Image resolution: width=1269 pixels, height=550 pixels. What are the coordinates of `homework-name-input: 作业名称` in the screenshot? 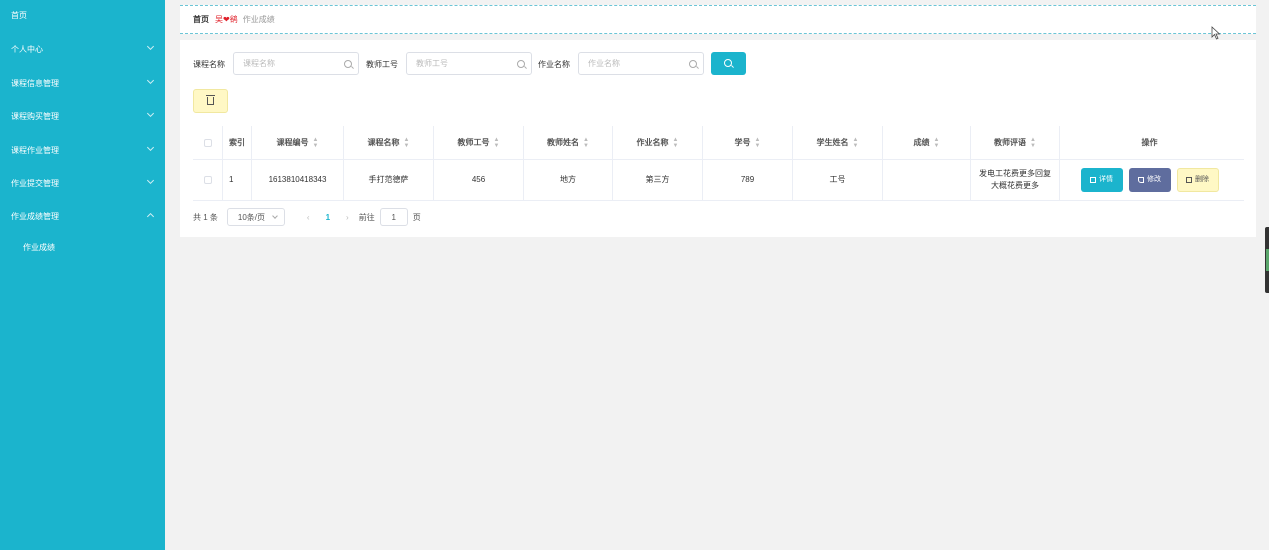 It's located at (641, 63).